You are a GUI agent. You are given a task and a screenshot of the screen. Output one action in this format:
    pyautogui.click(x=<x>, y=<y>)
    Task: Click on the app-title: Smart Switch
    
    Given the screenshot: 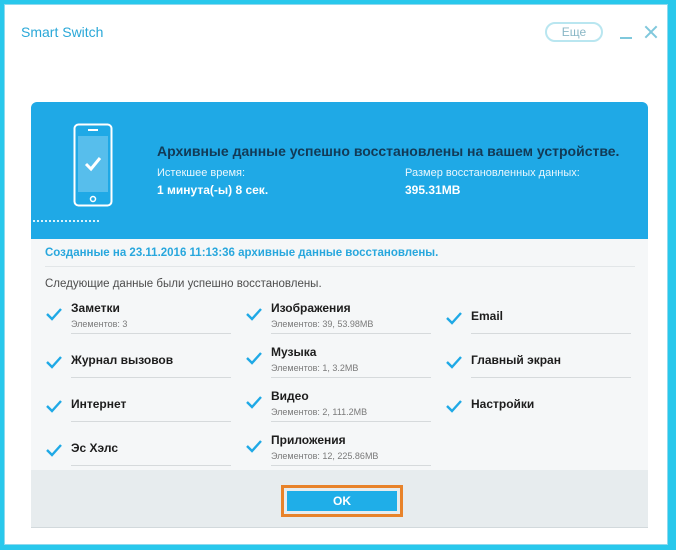 What is the action you would take?
    pyautogui.click(x=62, y=32)
    